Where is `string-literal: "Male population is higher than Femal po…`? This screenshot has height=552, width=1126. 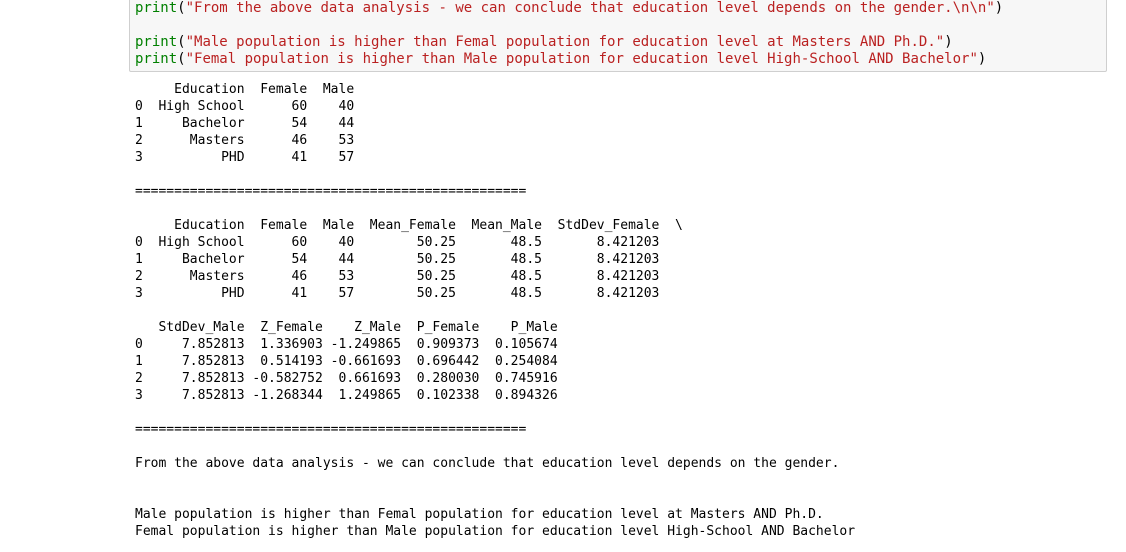
string-literal: "Male population is higher than Femal po… is located at coordinates (565, 42).